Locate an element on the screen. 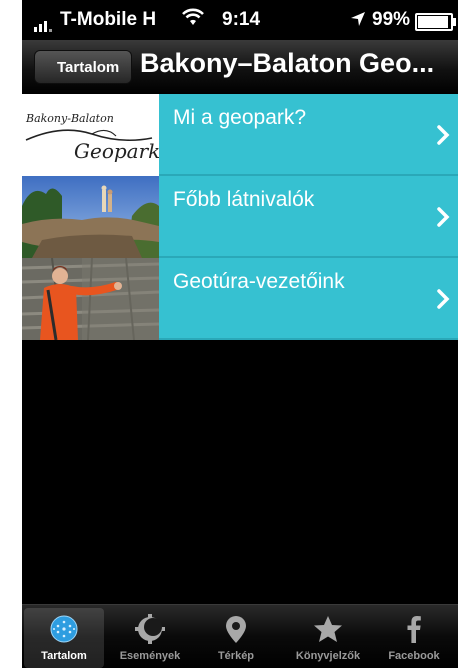  list-item-label: Geotúra-vezetőink is located at coordinates (259, 281).